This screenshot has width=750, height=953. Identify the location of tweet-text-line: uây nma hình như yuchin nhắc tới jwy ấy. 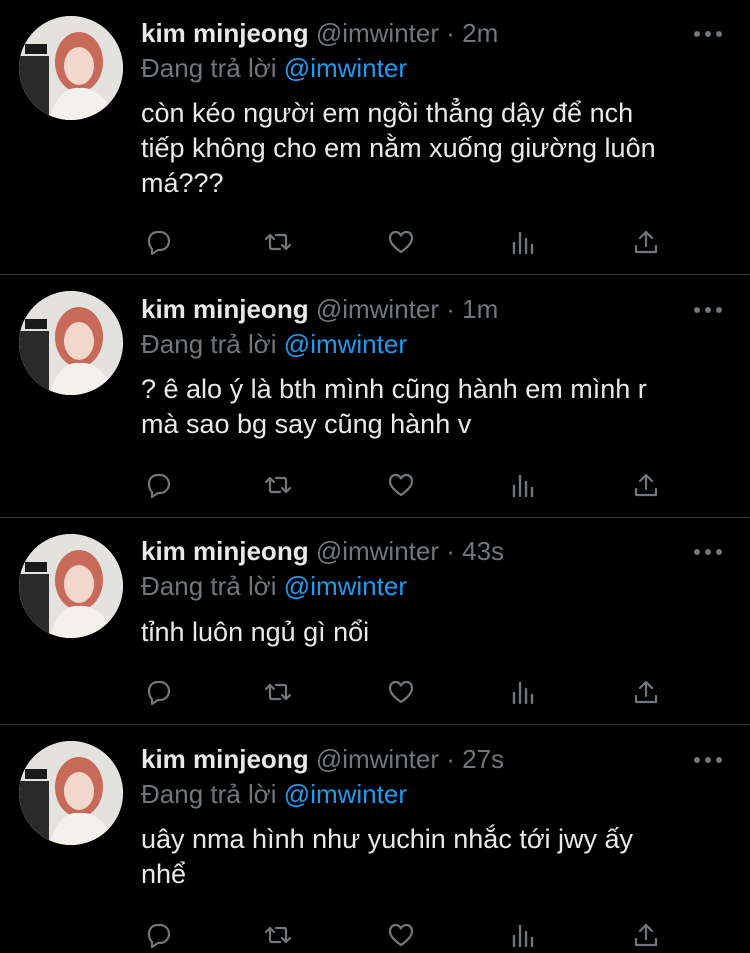
(387, 839).